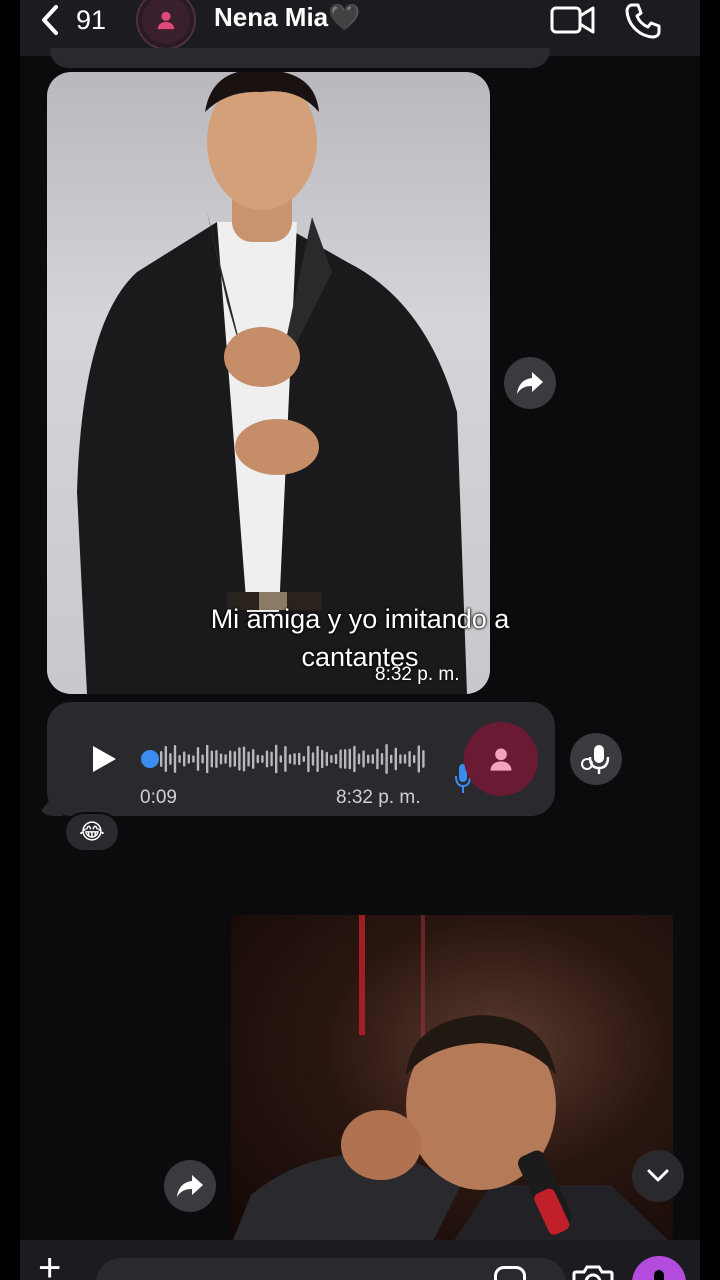 The height and width of the screenshot is (1280, 720). I want to click on chevron-left-icon, so click(50, 20).